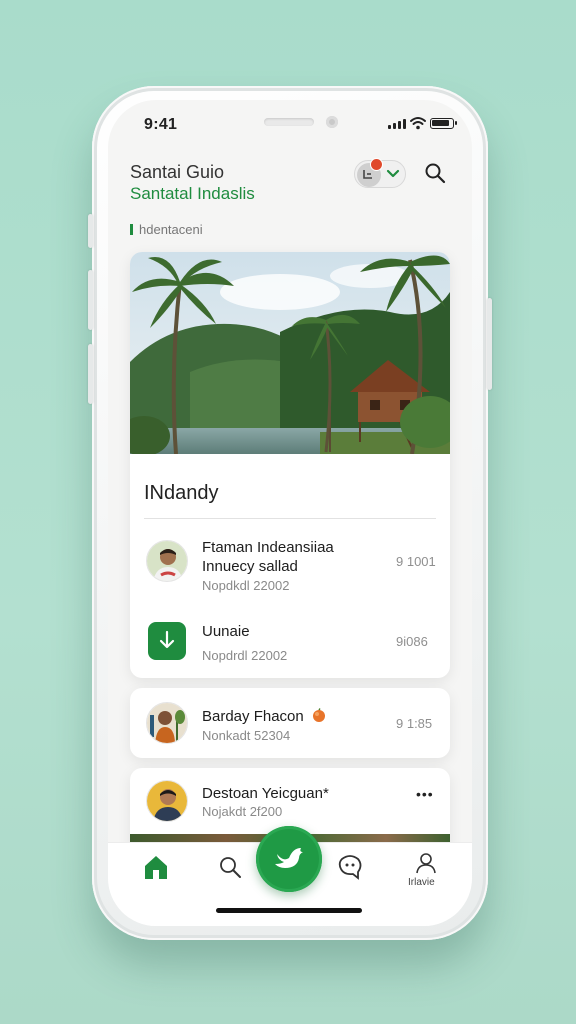  What do you see at coordinates (167, 561) in the screenshot?
I see `person-avatar` at bounding box center [167, 561].